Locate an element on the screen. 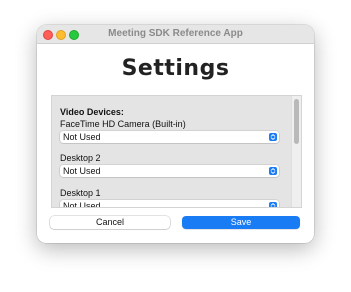 This screenshot has width=351, height=292. title-bar: Meeting SDK Reference App is located at coordinates (175, 34).